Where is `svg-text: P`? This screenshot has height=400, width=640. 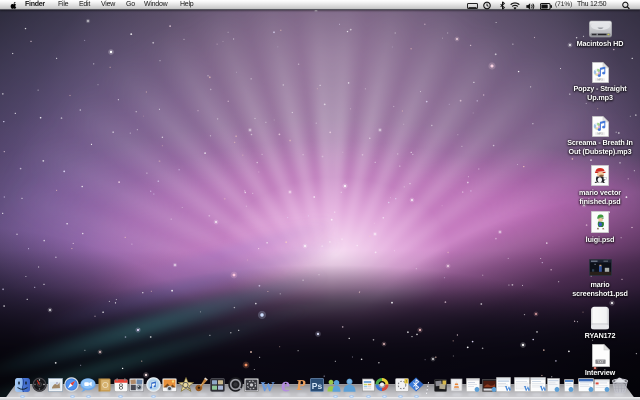
svg-text: P is located at coordinates (301, 385).